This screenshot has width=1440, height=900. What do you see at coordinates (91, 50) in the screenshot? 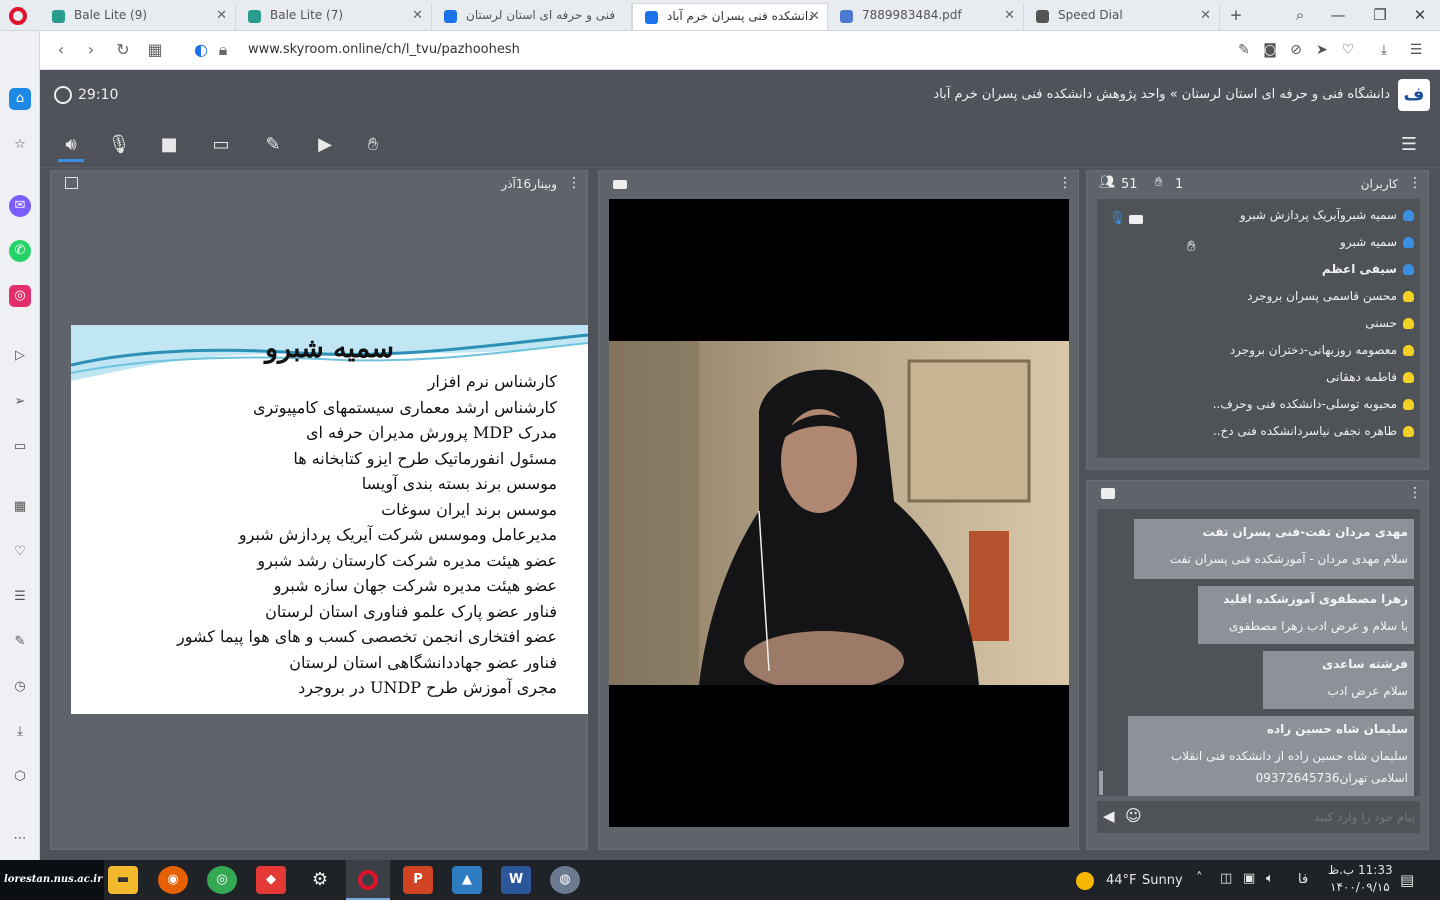
I see `forward-icon: ›` at bounding box center [91, 50].